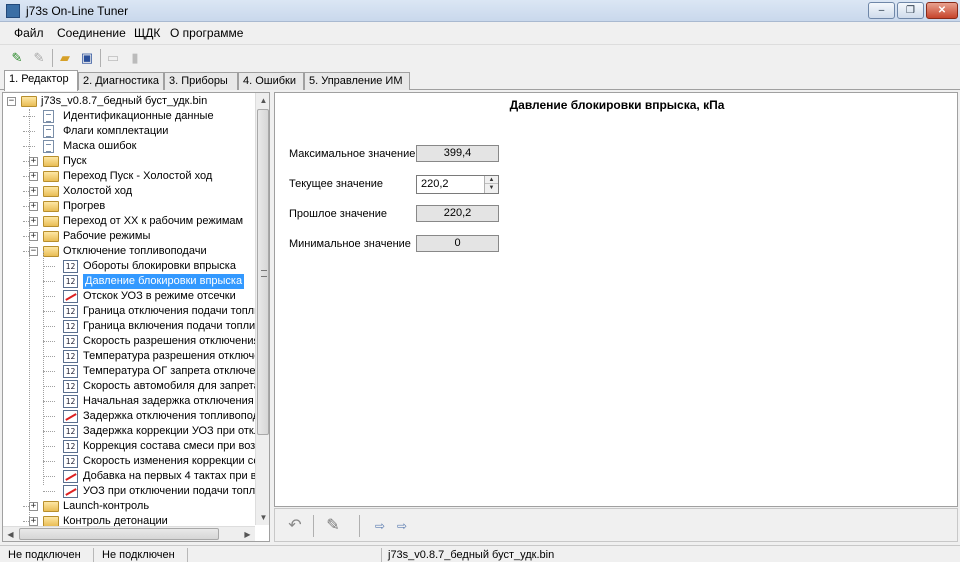 This screenshot has height=562, width=960. I want to click on spin-down-icon: ▼, so click(491, 188).